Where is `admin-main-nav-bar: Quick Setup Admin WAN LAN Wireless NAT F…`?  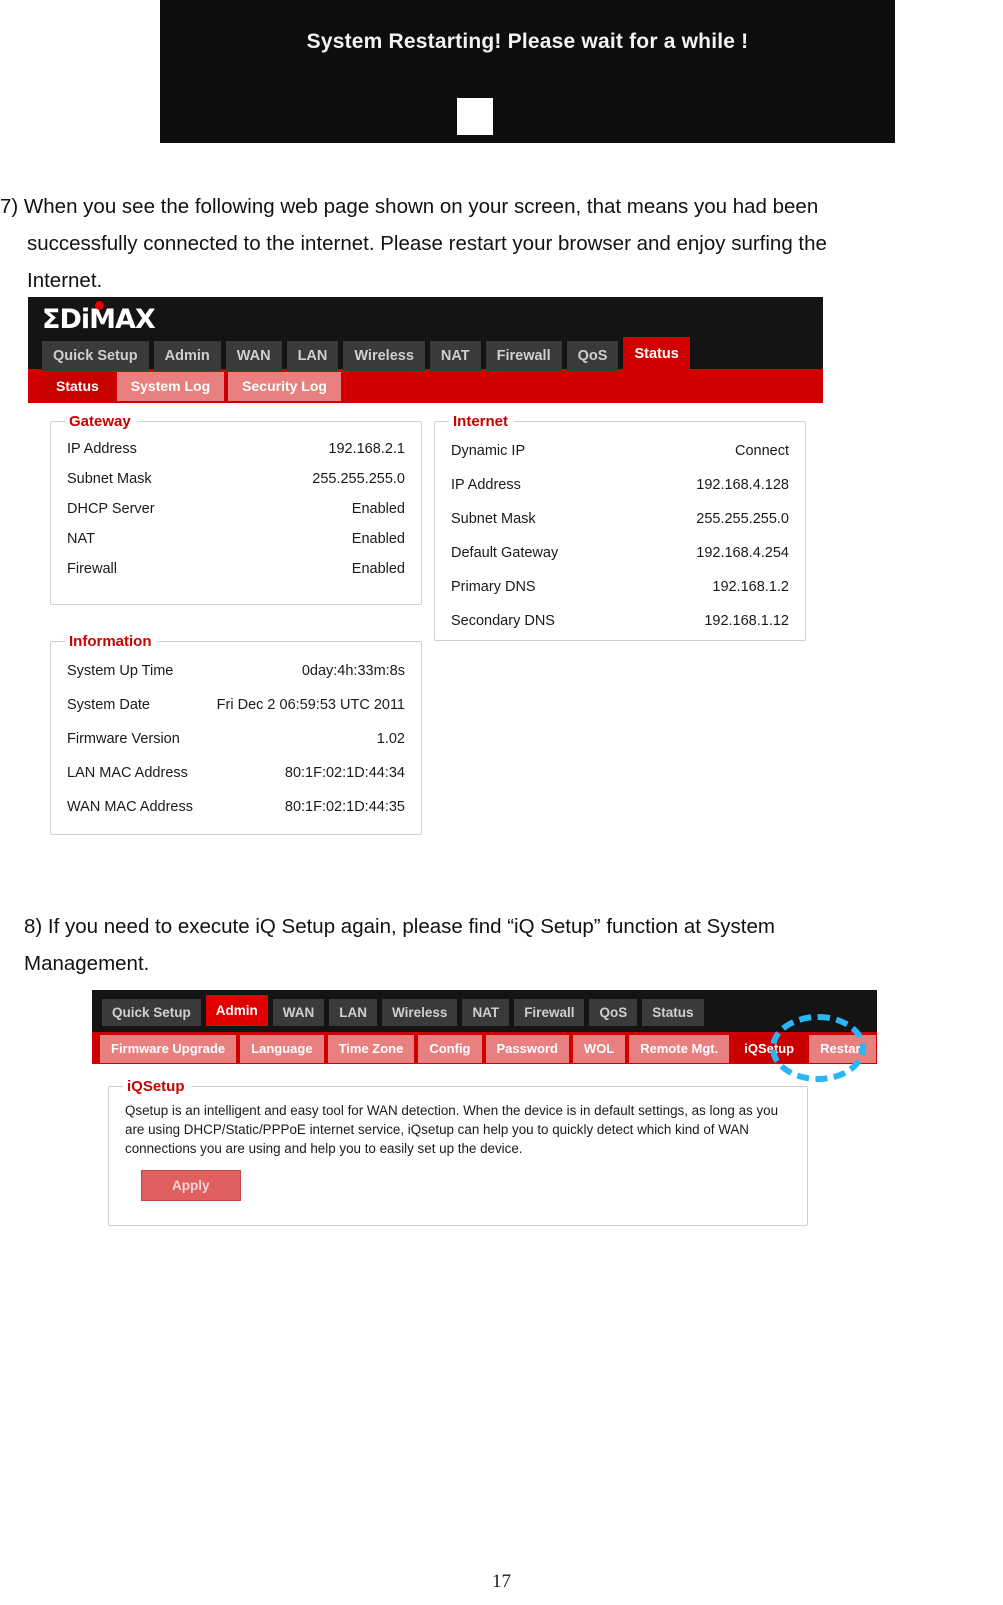
admin-main-nav-bar: Quick Setup Admin WAN LAN Wireless NAT F… is located at coordinates (403, 1010).